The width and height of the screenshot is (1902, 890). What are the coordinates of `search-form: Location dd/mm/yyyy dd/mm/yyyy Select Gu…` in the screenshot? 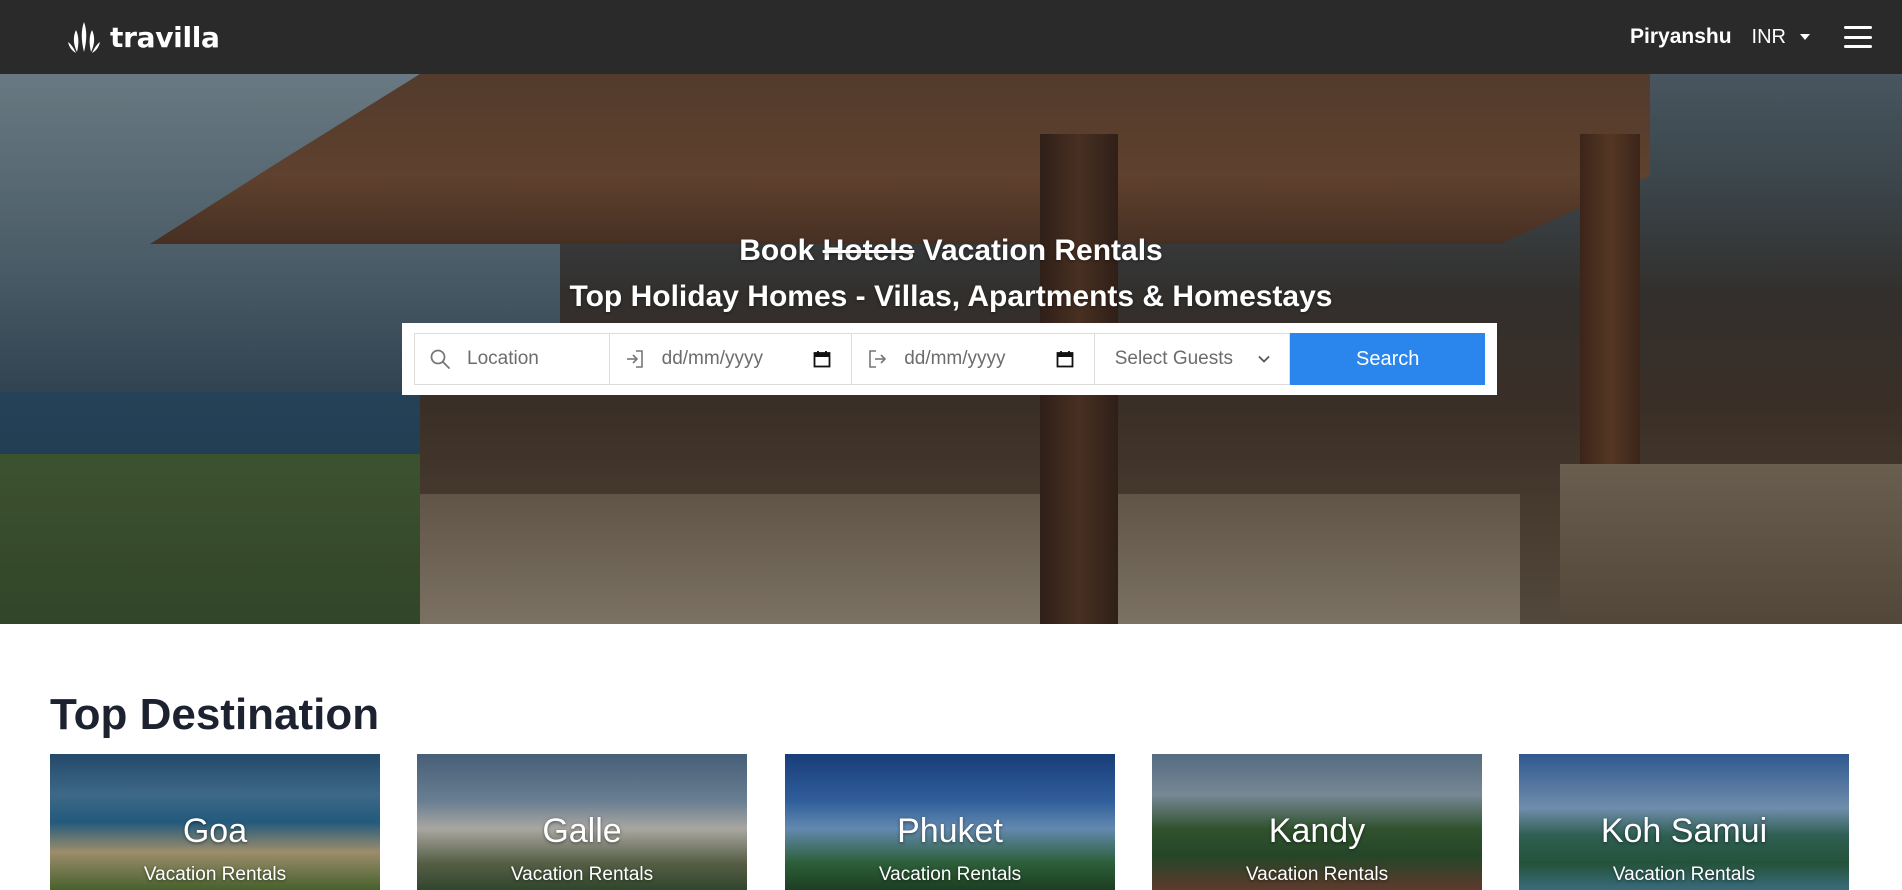 It's located at (949, 359).